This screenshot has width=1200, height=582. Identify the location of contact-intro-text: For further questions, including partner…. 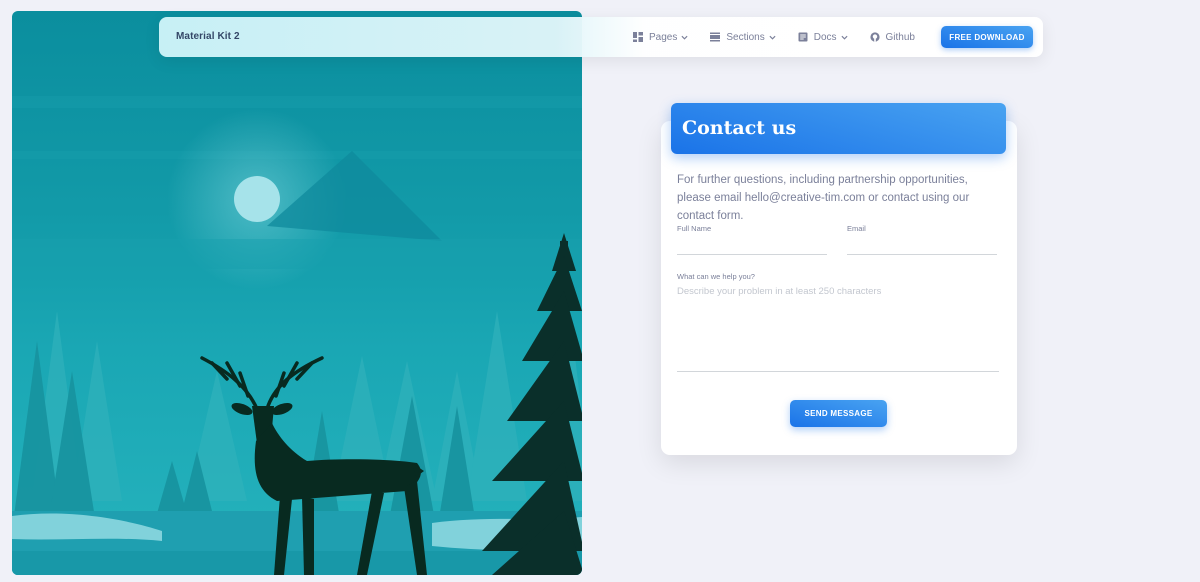
(823, 198).